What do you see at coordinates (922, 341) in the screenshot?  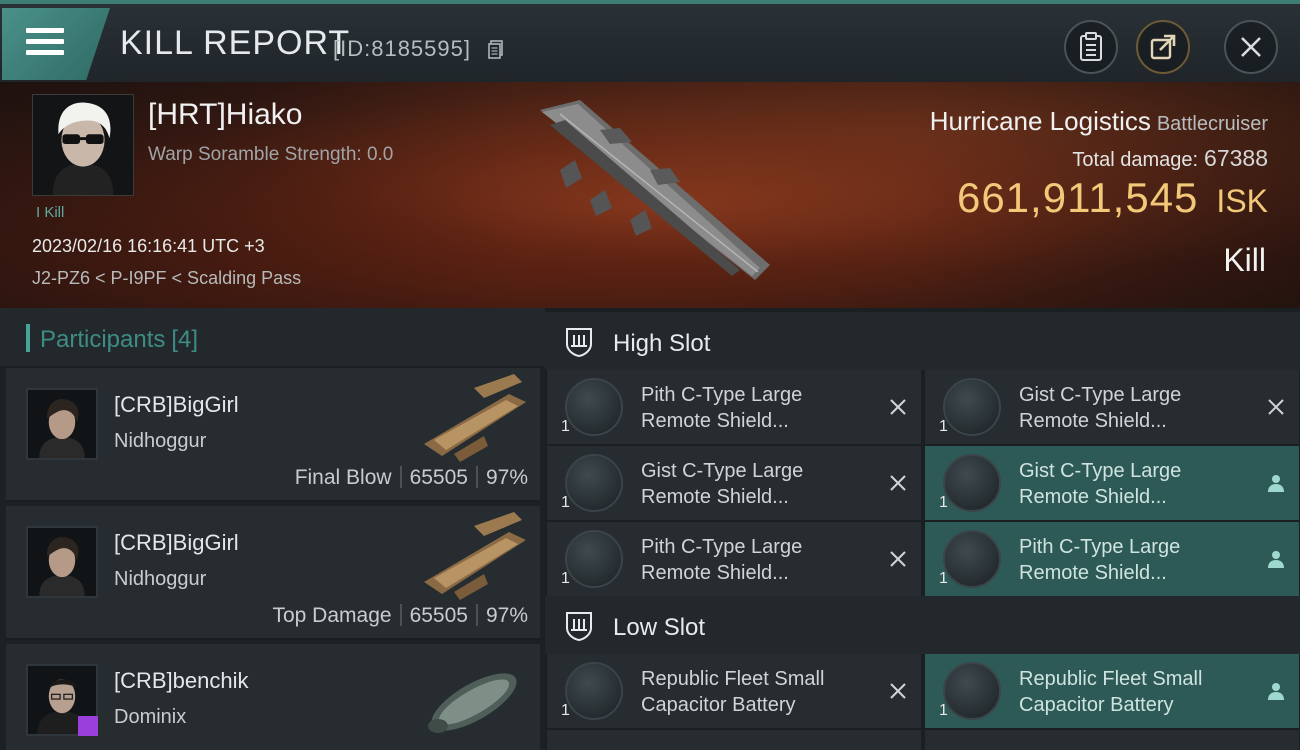 I see `high-slot-header: High Slot` at bounding box center [922, 341].